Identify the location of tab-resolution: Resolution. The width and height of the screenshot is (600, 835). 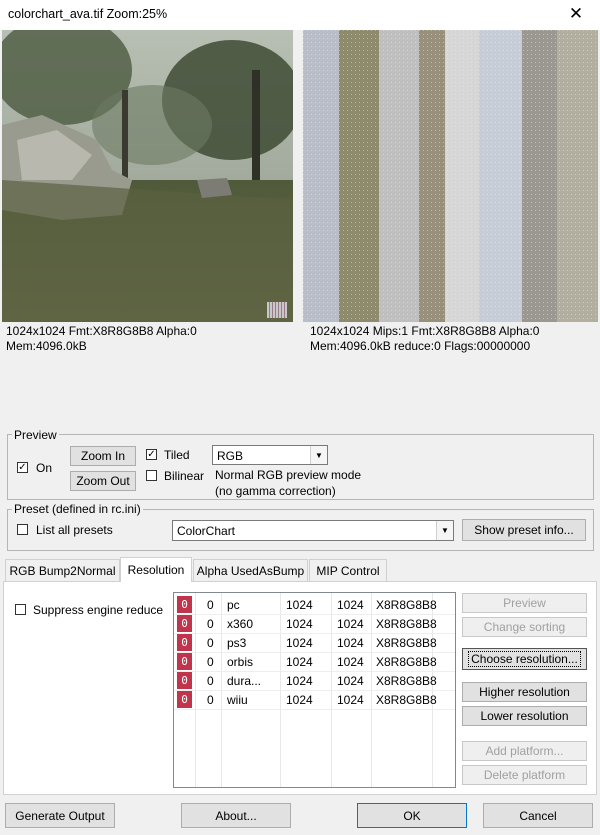
(156, 569).